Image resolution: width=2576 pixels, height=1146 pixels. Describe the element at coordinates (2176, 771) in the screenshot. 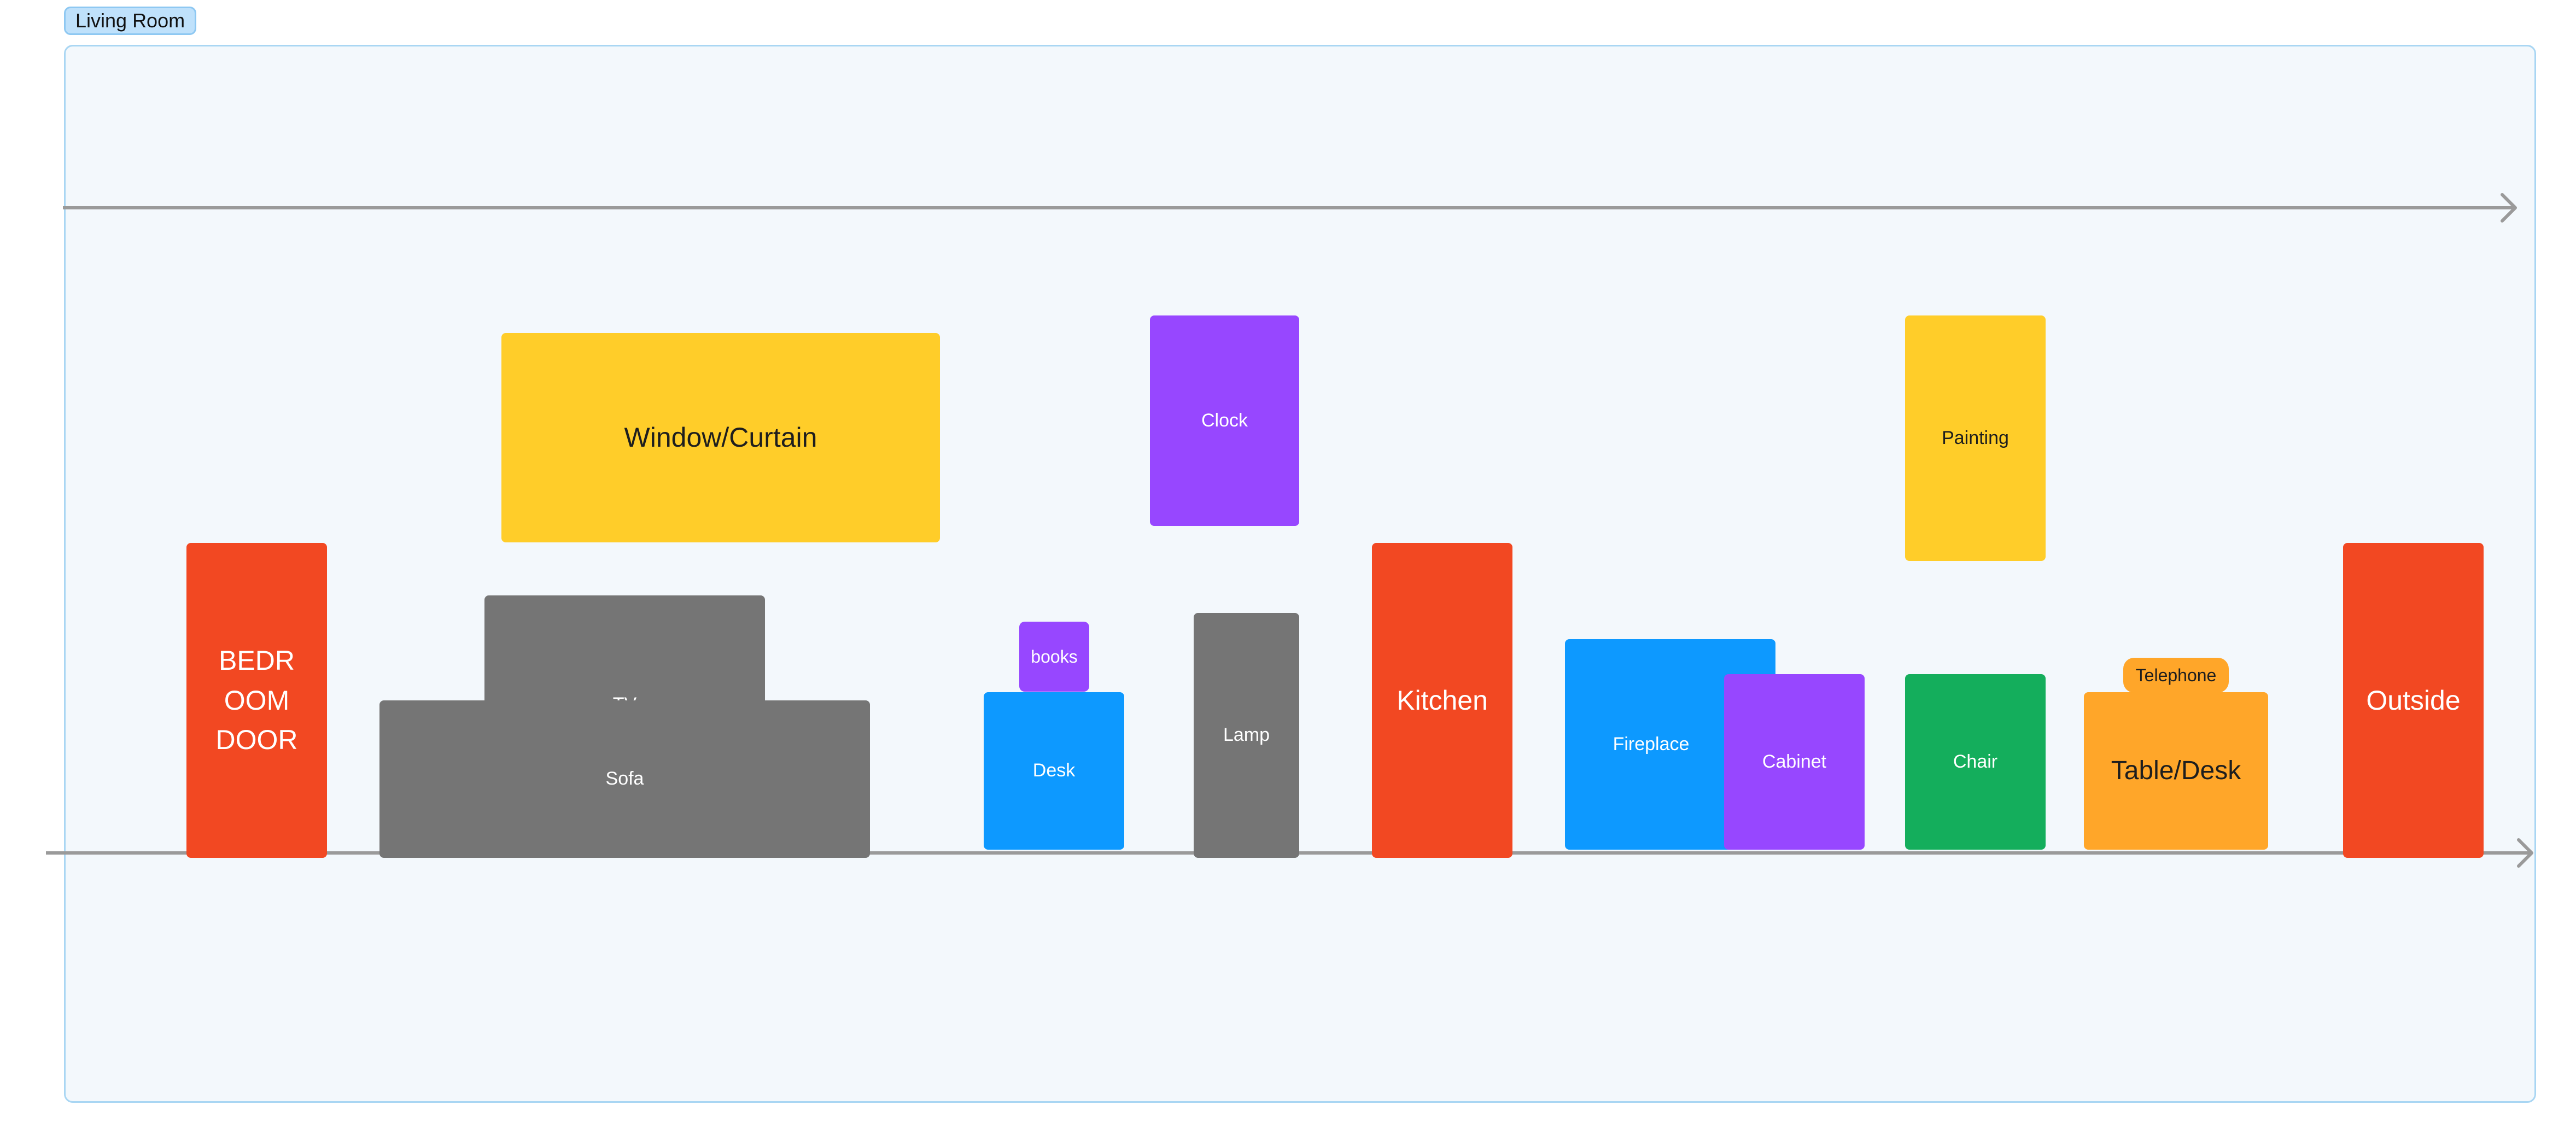

I see `sticky-table-desk: Table/Desk` at that location.